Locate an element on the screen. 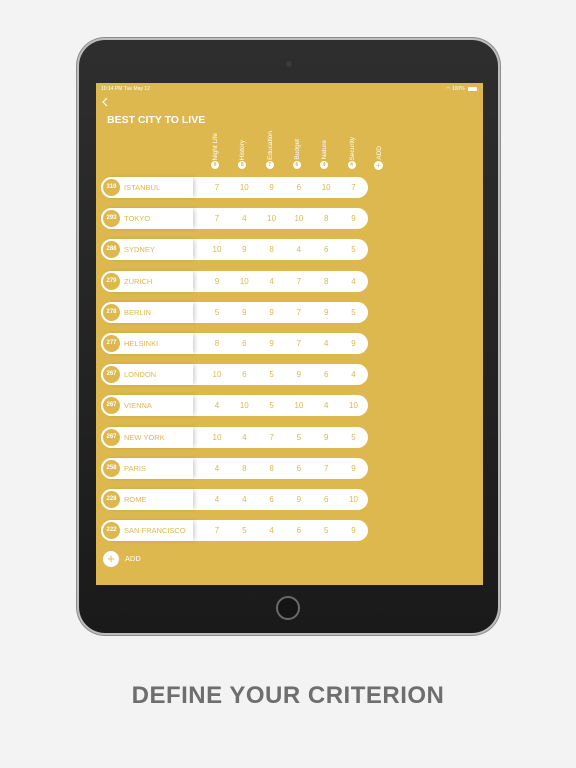 This screenshot has width=576, height=768. city-row: 228 ROME 4 4 6 9 6 10 is located at coordinates (234, 499).